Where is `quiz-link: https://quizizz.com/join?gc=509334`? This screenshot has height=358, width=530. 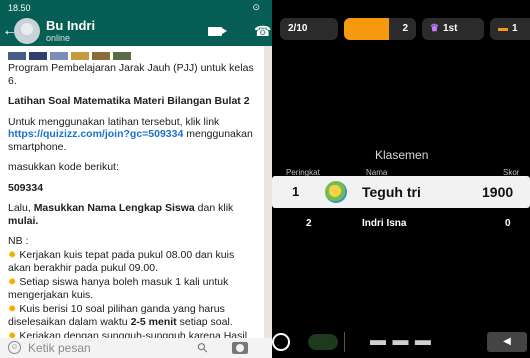 quiz-link: https://quizizz.com/join?gc=509334 is located at coordinates (95, 134).